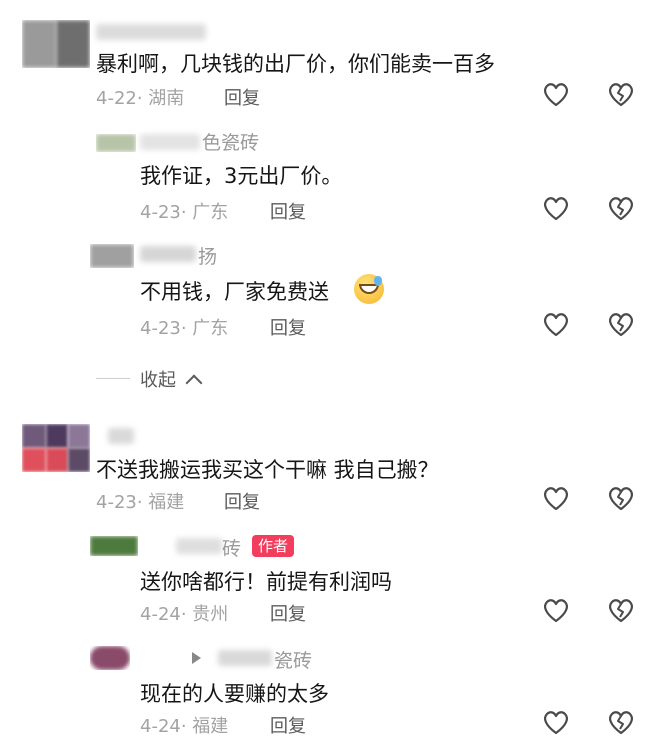 This screenshot has width=660, height=756. Describe the element at coordinates (207, 255) in the screenshot. I see `username-visible: 扬` at that location.